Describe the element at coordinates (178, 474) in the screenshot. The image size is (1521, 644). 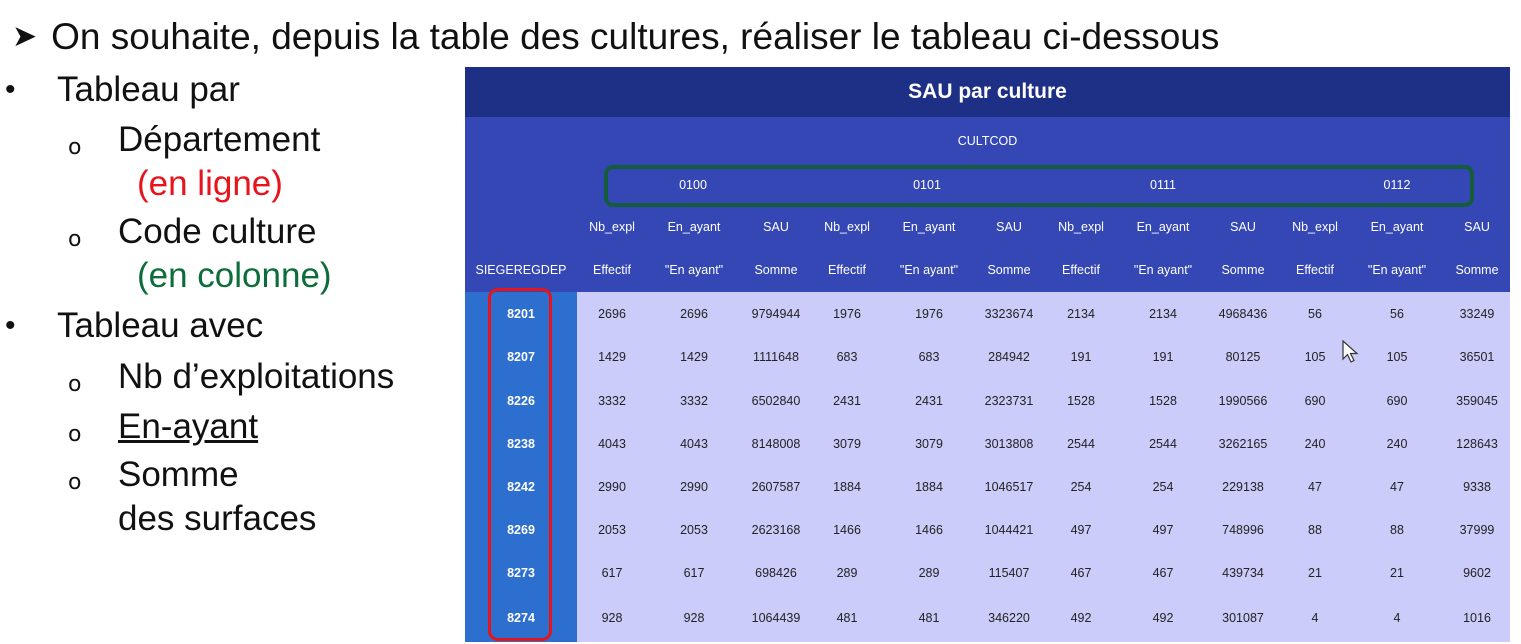
I see `item-somme-label: Somme` at that location.